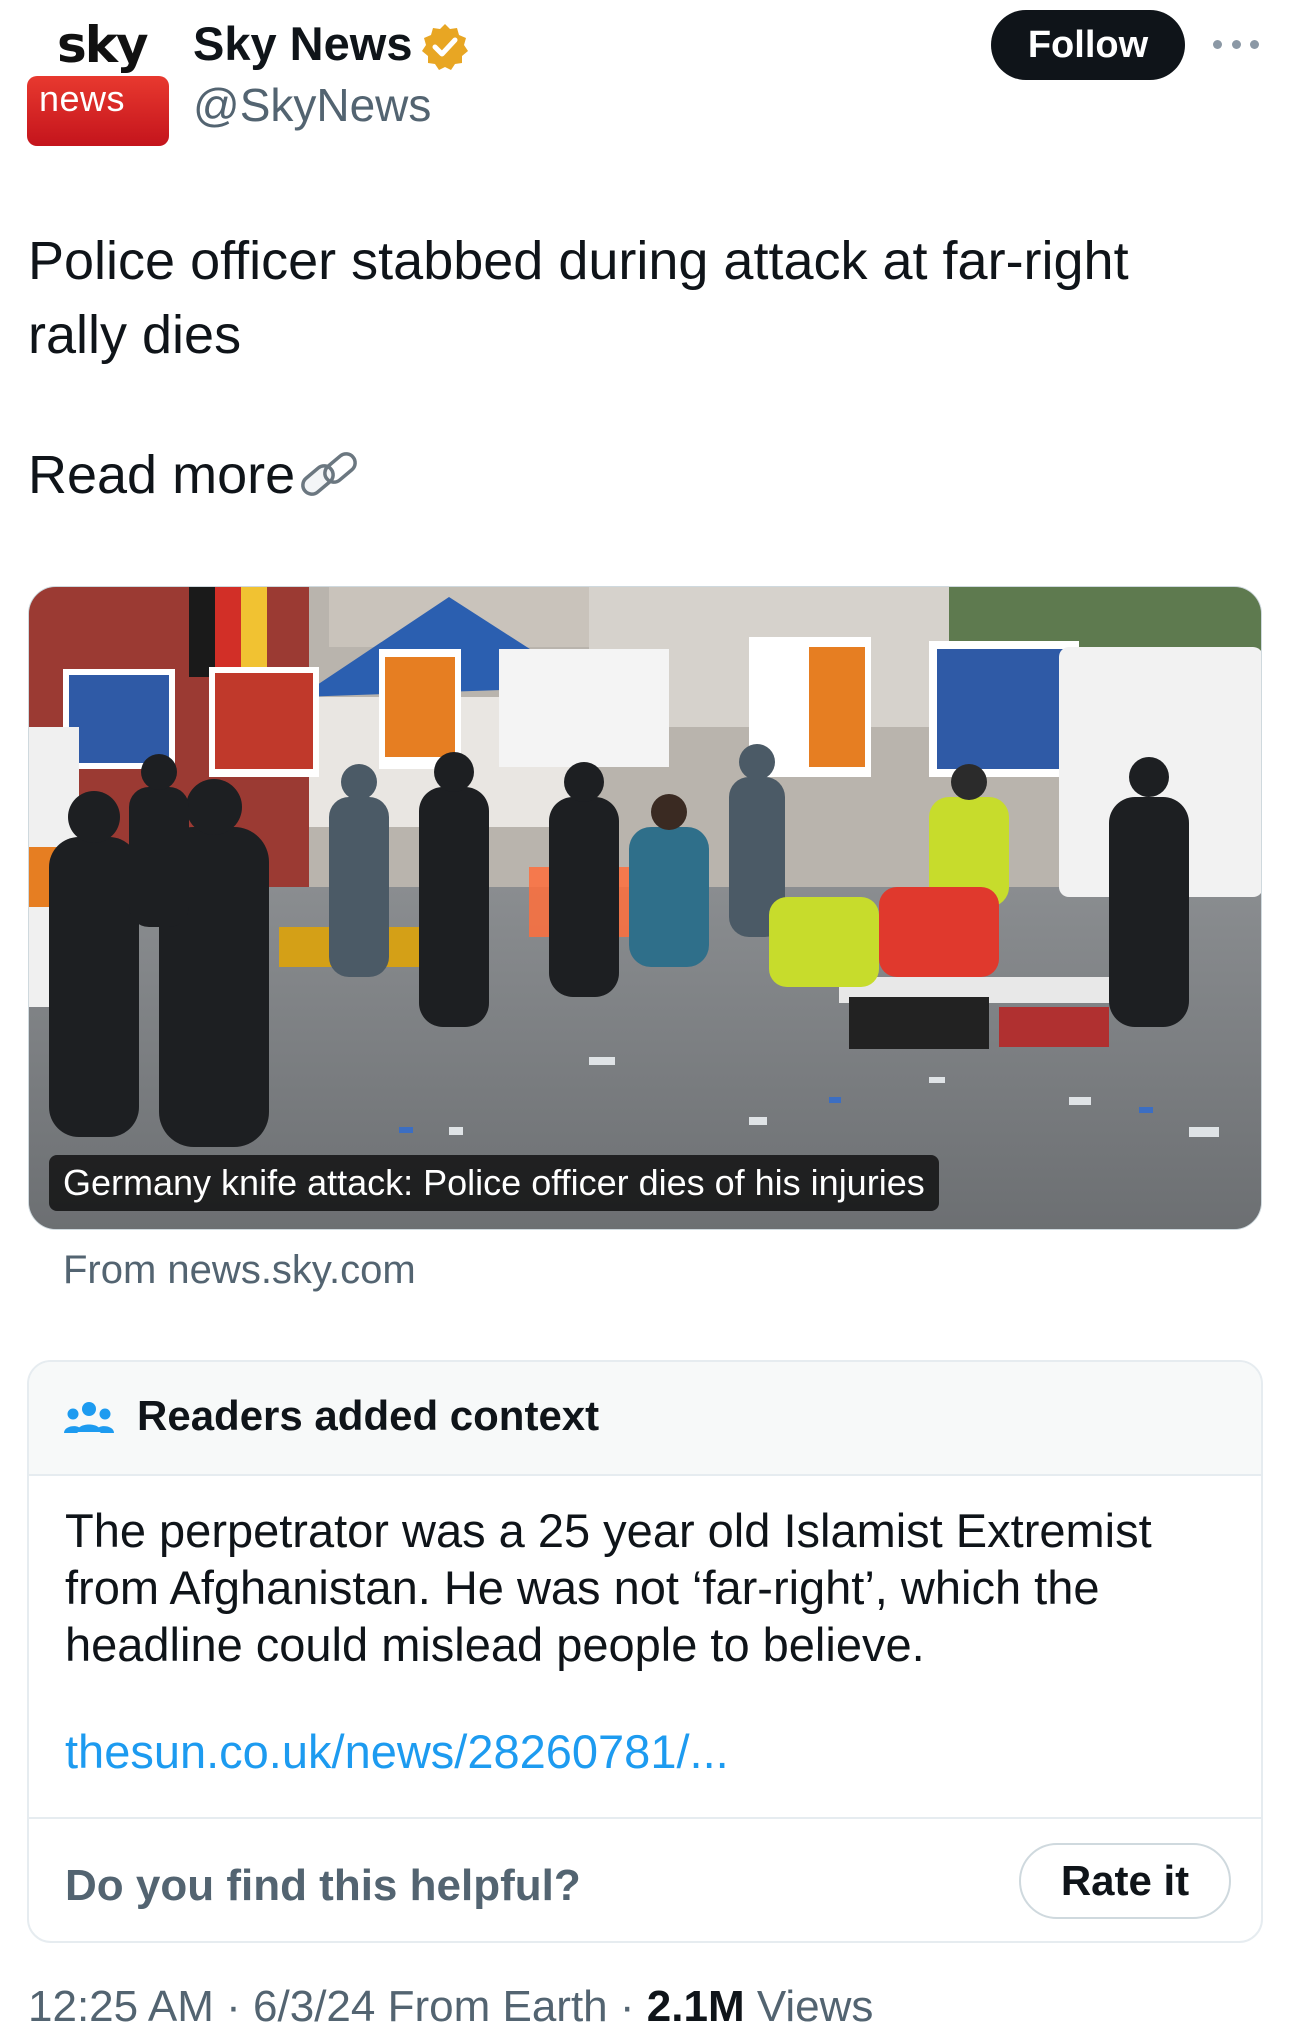 This screenshot has height=2043, width=1290. I want to click on link-source: From news.sky.com, so click(239, 1270).